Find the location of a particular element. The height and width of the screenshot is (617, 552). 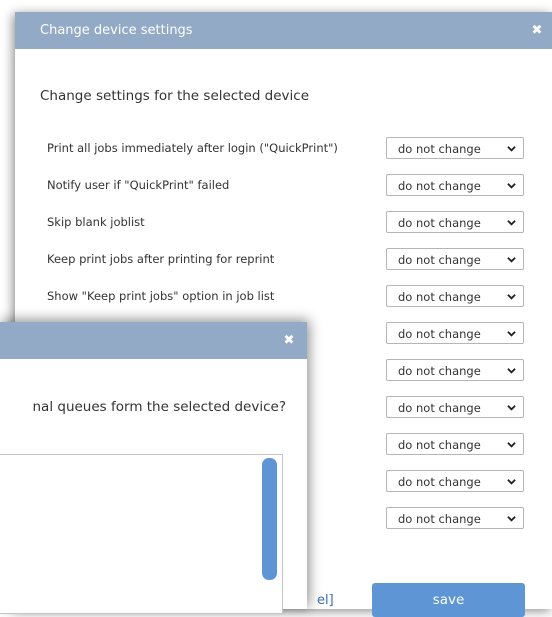

setting-label: Notify user if "QuickPrint" failed is located at coordinates (138, 185).